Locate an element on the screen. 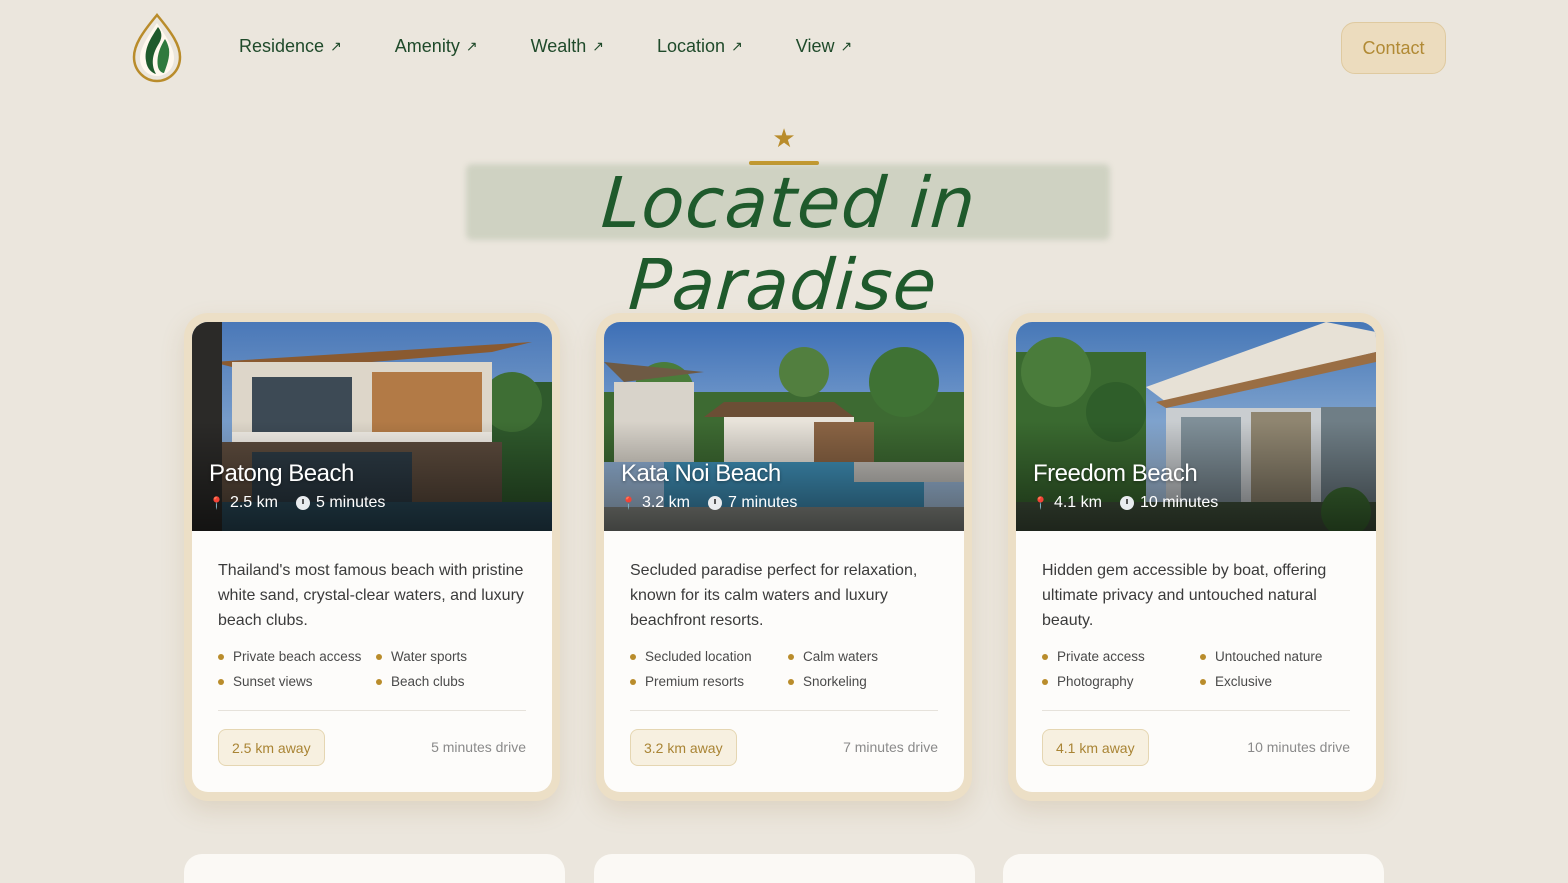 This screenshot has width=1568, height=883. time-text: 5 minutes is located at coordinates (350, 502).